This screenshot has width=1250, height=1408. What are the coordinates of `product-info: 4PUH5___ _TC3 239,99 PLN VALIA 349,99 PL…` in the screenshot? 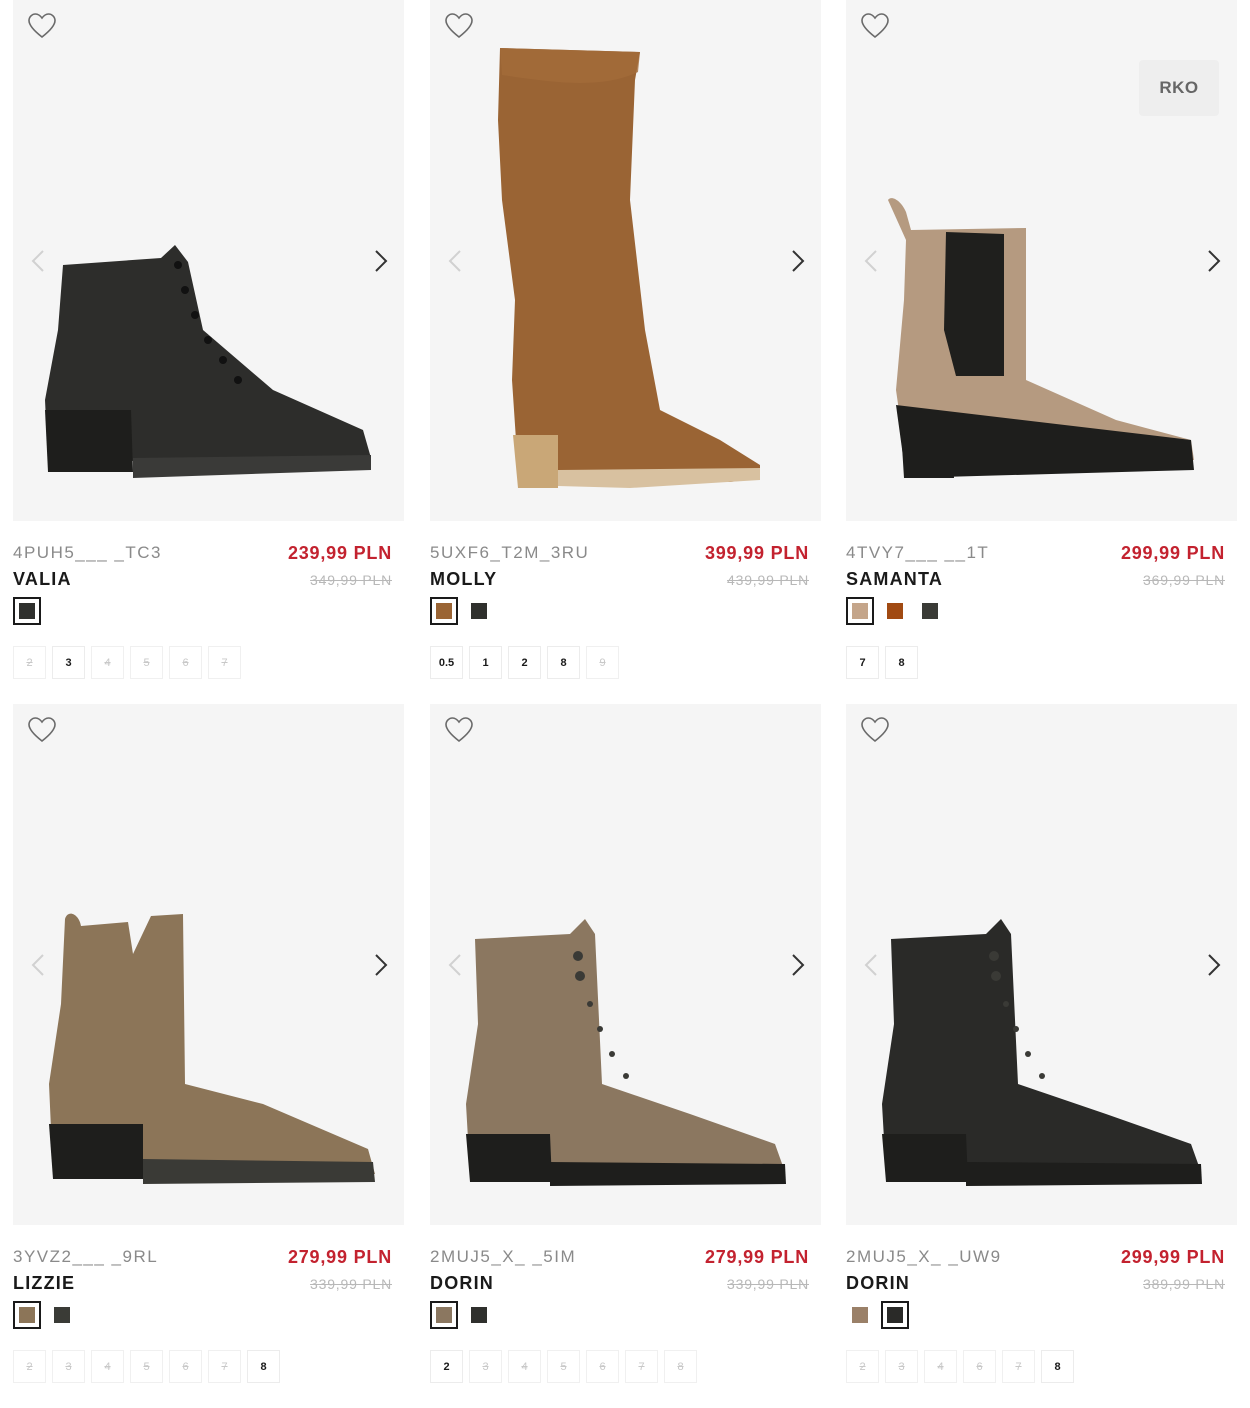 It's located at (208, 616).